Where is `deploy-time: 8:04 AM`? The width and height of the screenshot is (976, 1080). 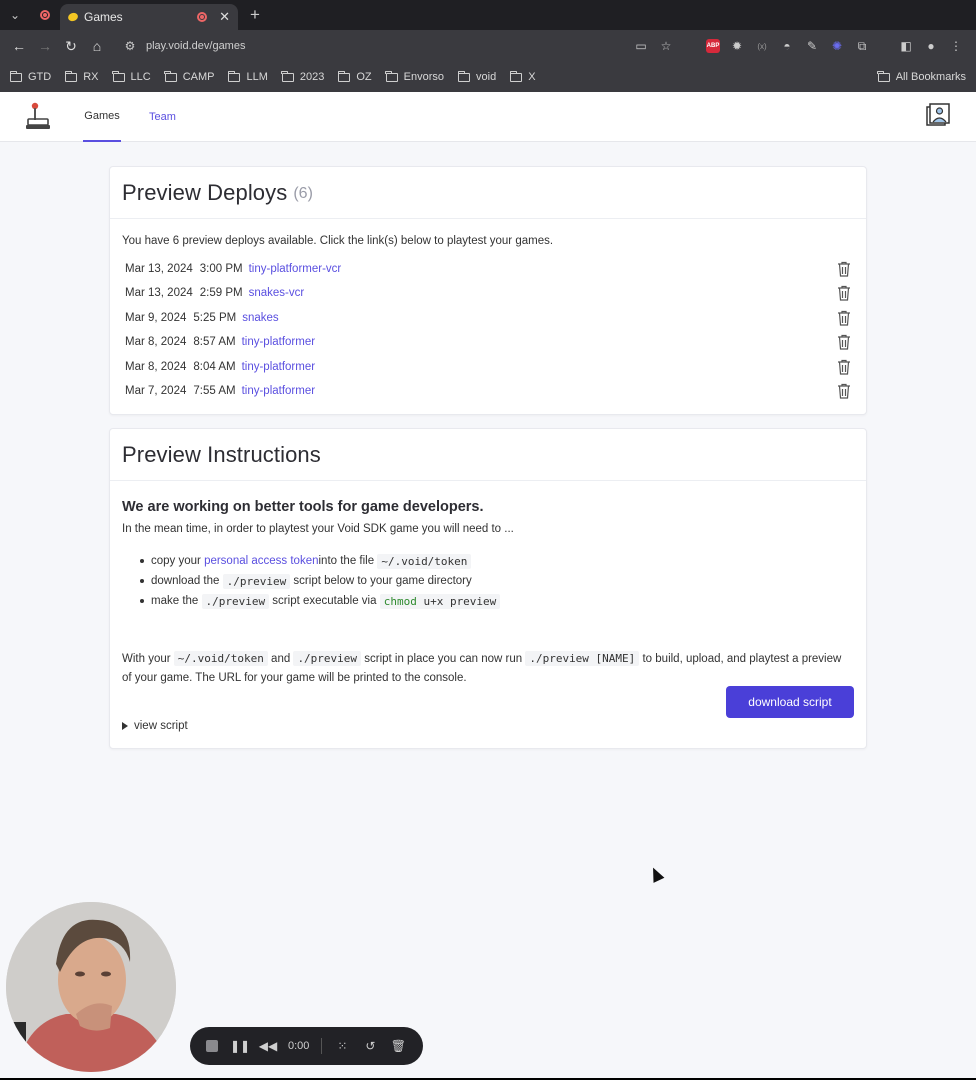 deploy-time: 8:04 AM is located at coordinates (214, 367).